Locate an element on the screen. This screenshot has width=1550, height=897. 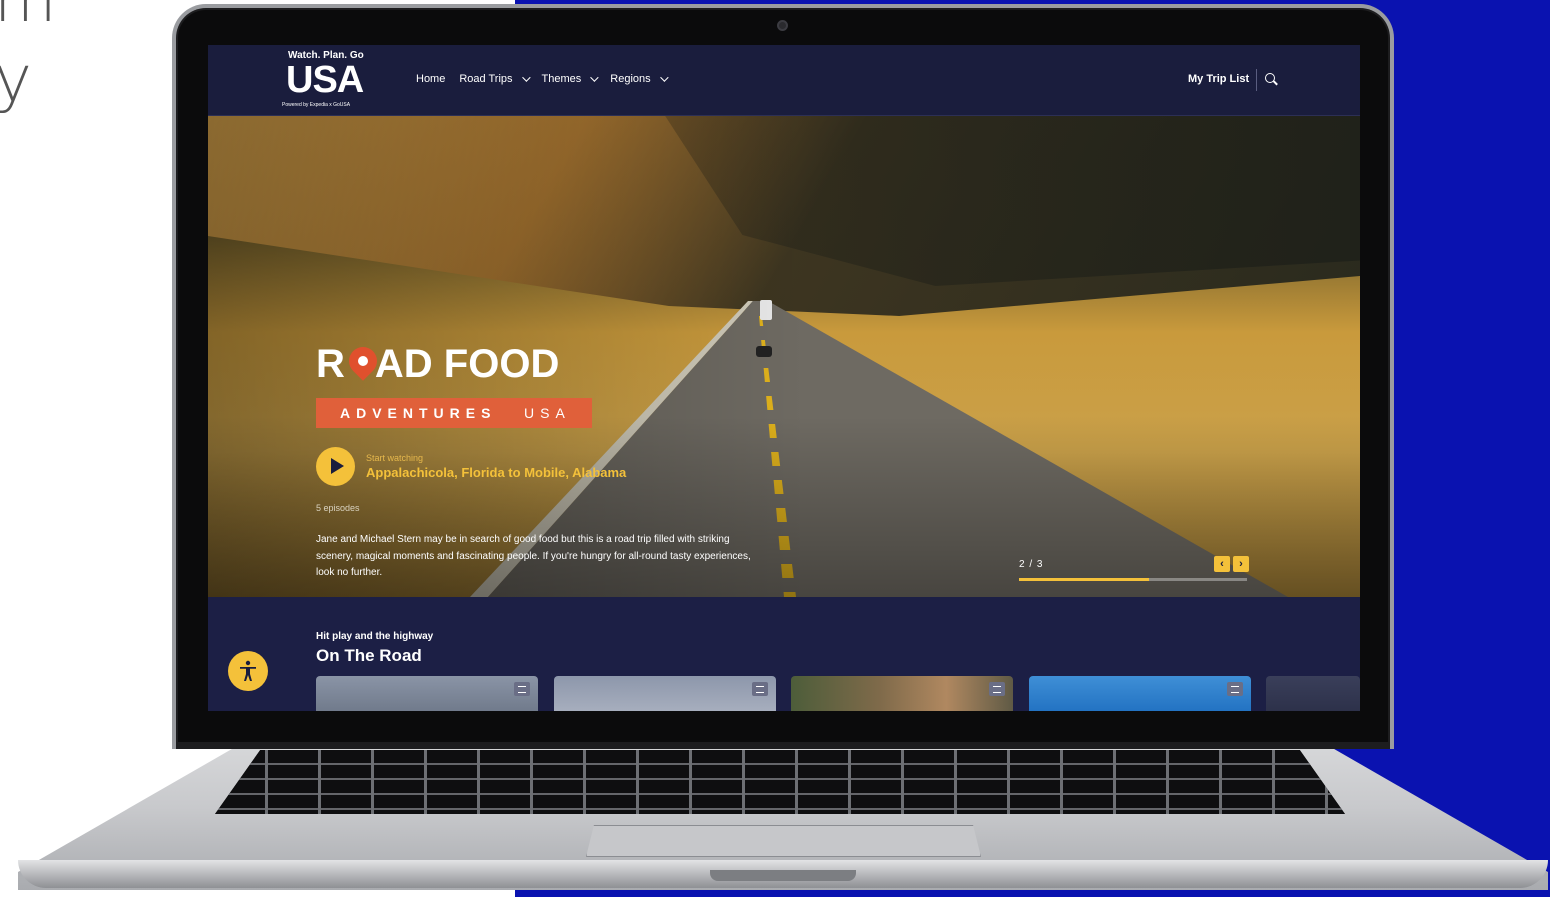
prev-slide-button: ‹ is located at coordinates (1222, 564).